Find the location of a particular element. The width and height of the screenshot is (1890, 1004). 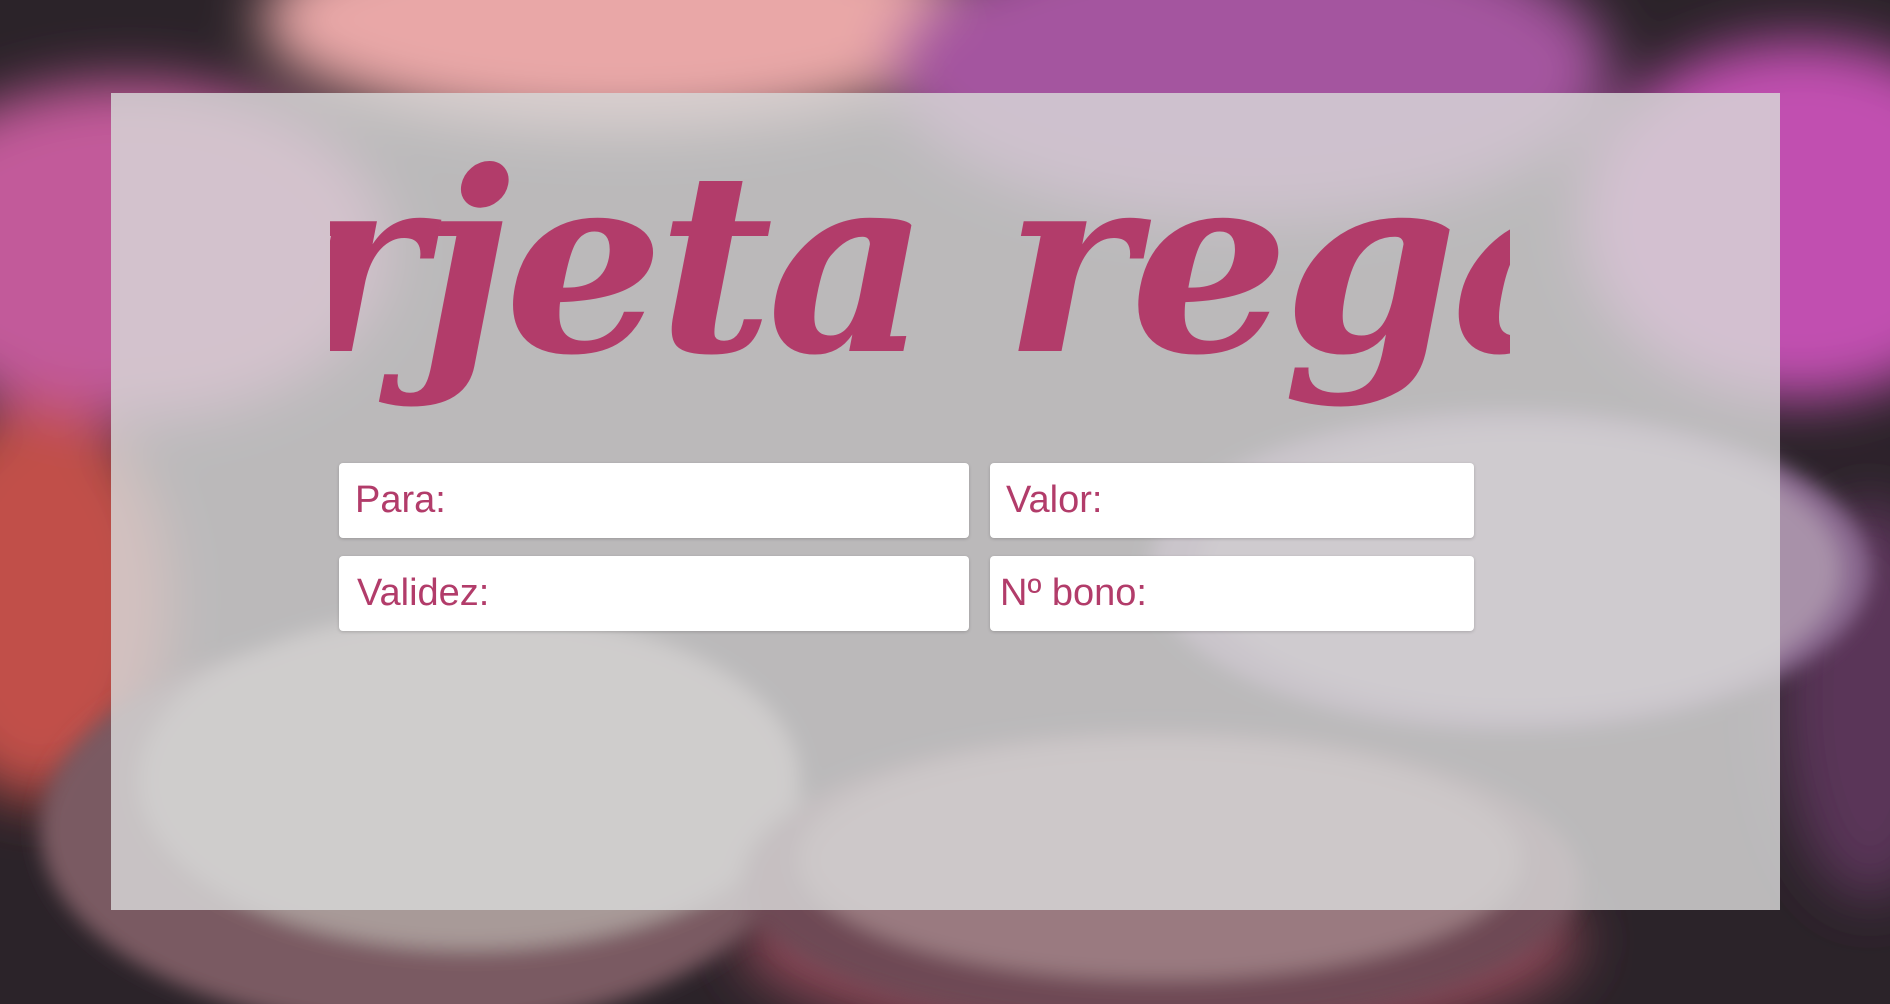

valor-field: Valor: is located at coordinates (1232, 500).